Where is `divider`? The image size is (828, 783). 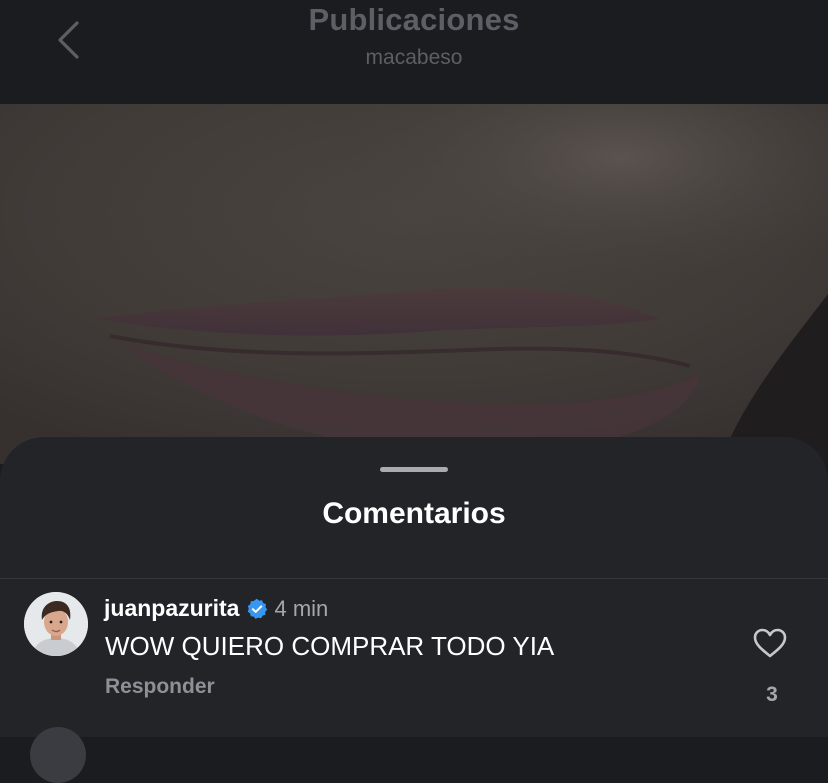 divider is located at coordinates (414, 578).